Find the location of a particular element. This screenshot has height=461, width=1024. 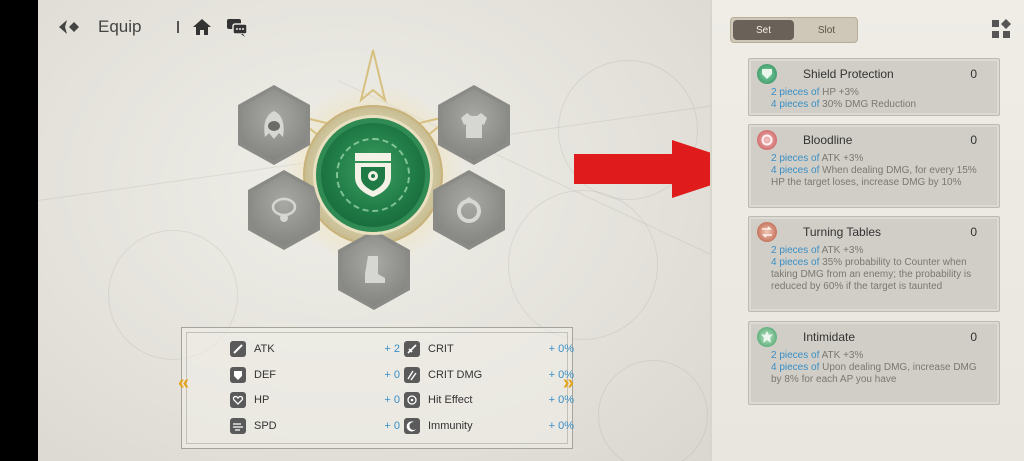

bloodline-set-icon is located at coordinates (767, 140).